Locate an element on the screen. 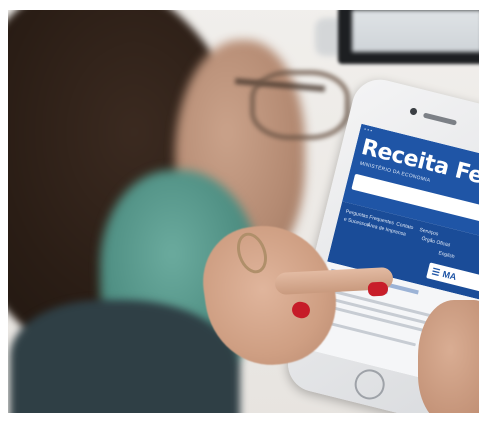 The image size is (479, 425). status-bar: • • • is located at coordinates (368, 130).